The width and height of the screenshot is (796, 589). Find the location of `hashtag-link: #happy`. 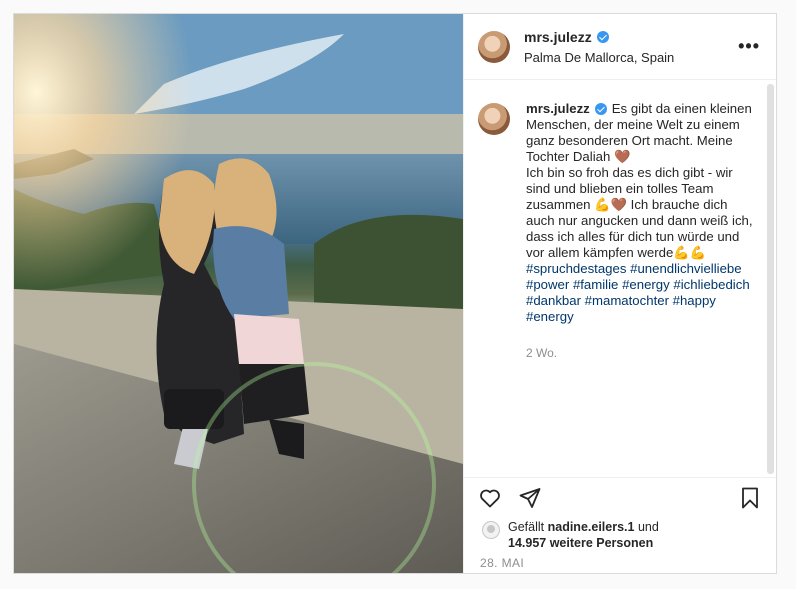

hashtag-link: #happy is located at coordinates (694, 300).